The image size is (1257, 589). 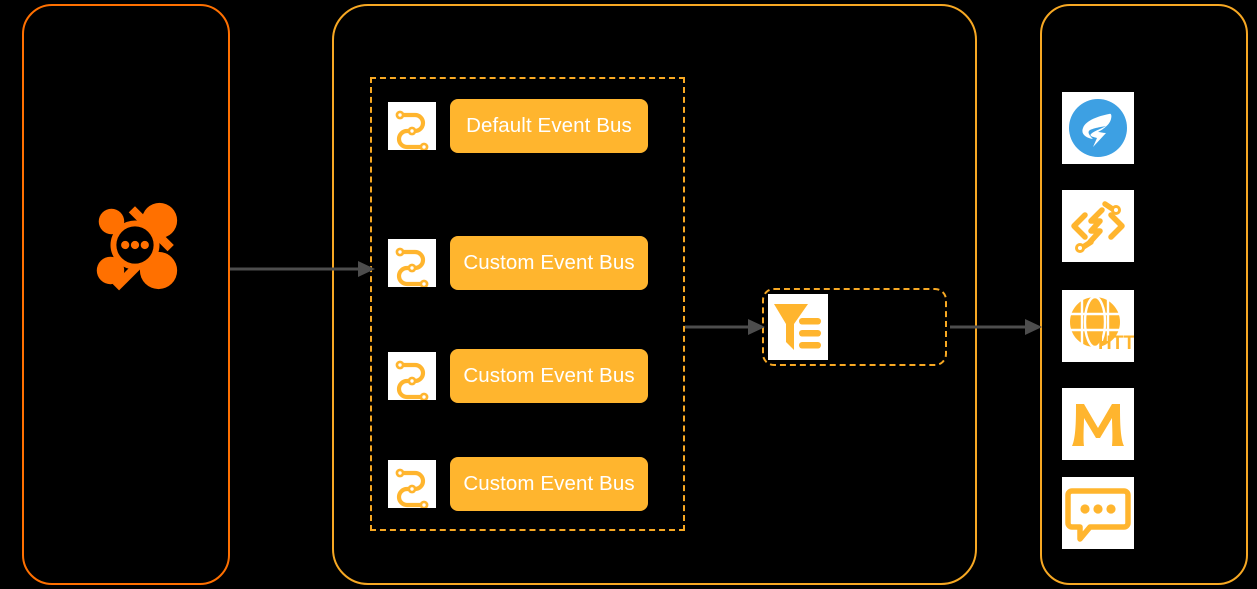 I want to click on http-globe-icon: HTTP, so click(x=1098, y=326).